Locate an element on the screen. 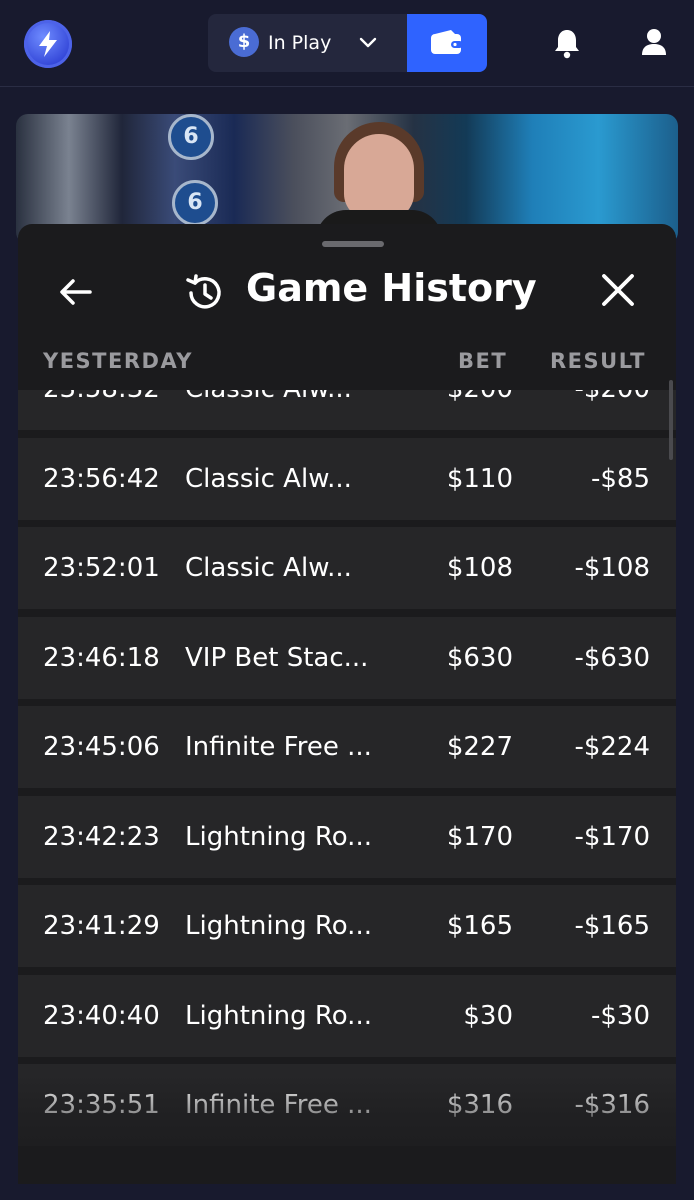 This screenshot has height=1200, width=694. history-row: 23:52:01 Classic Alw... $108 -$108 is located at coordinates (347, 568).